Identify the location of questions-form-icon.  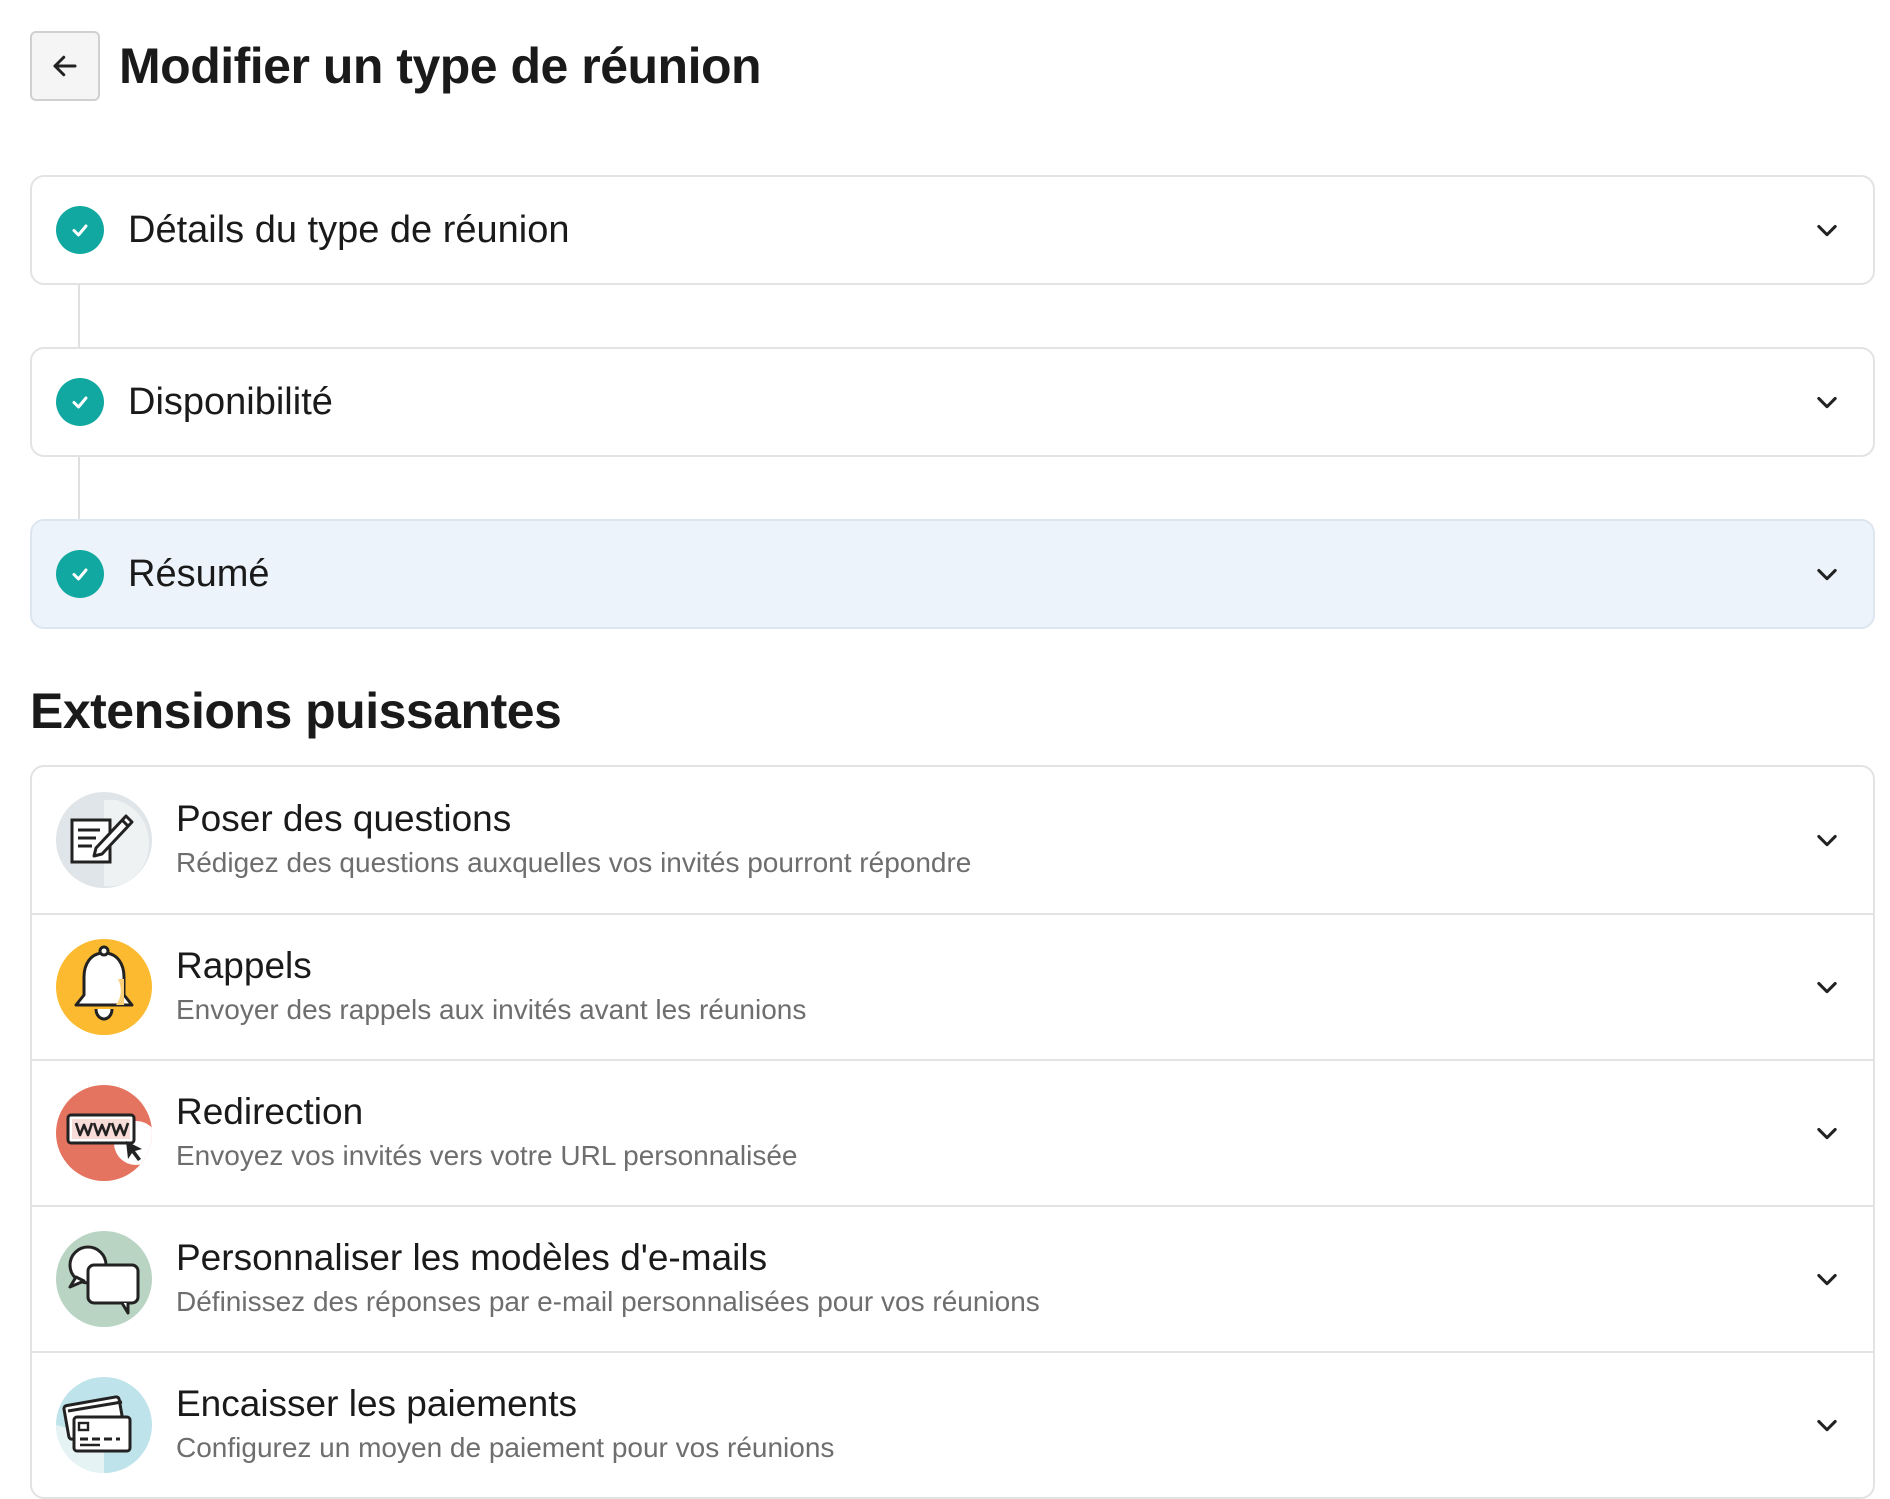
(104, 840).